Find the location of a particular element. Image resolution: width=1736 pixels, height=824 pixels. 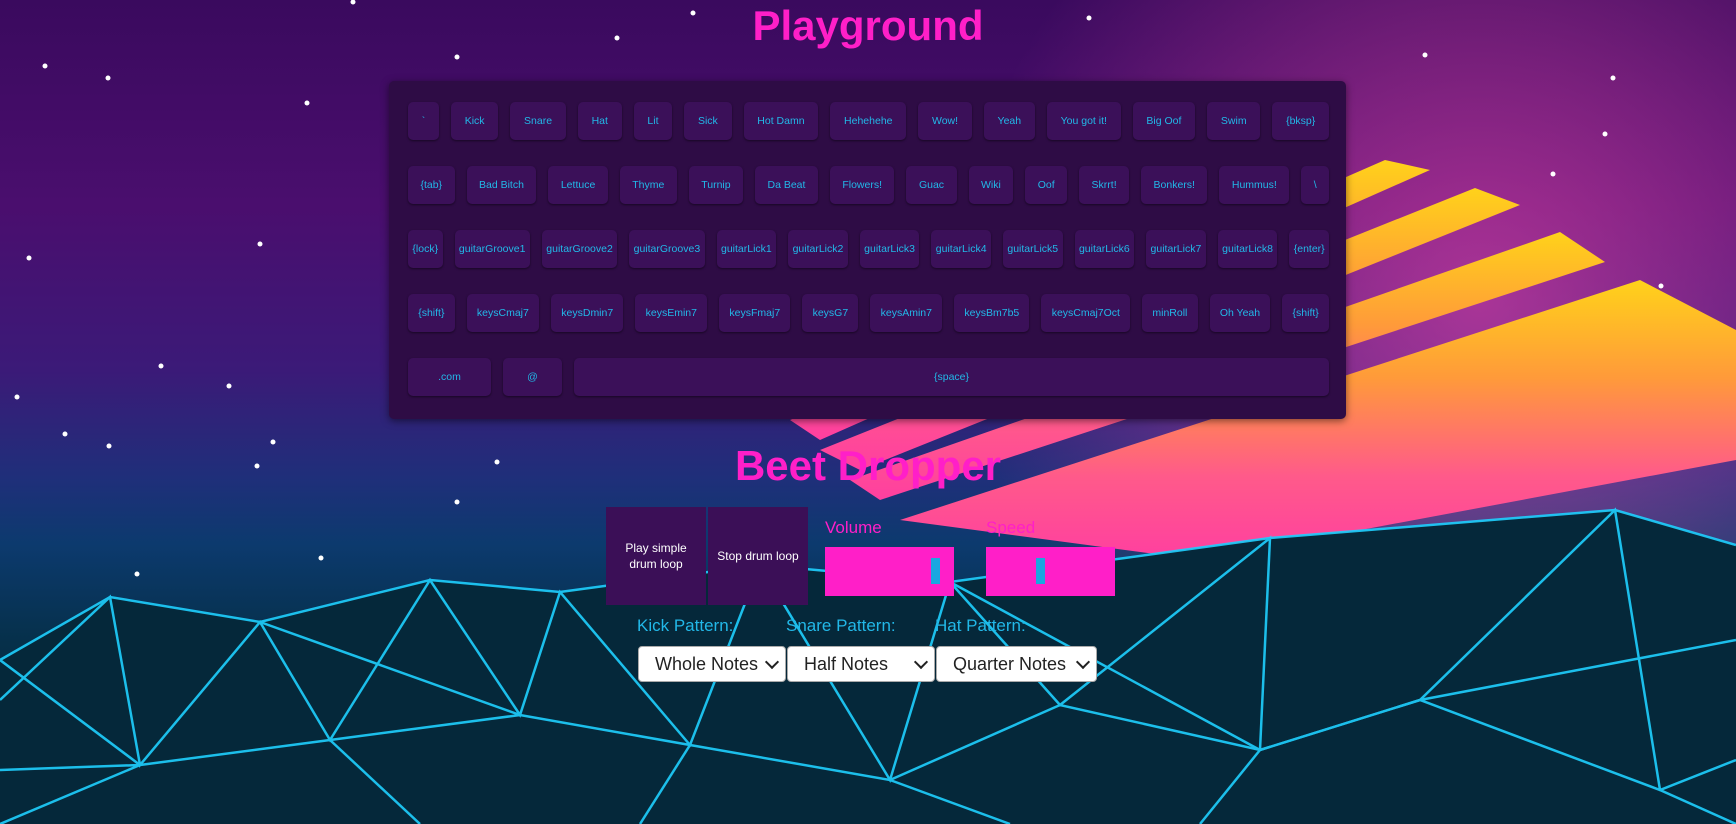

key-lettuce: Lettuce is located at coordinates (578, 185).